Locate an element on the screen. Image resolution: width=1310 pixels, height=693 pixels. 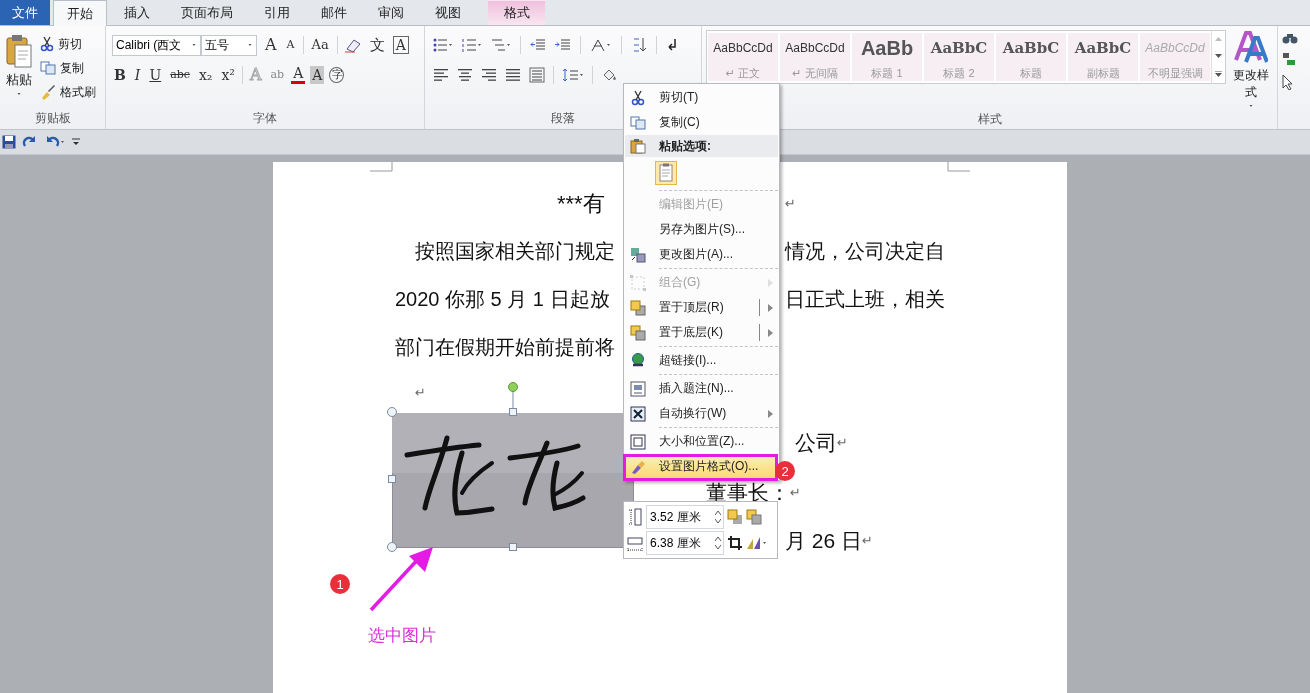
submenu-arrow-icon is located at coordinates (770, 332).